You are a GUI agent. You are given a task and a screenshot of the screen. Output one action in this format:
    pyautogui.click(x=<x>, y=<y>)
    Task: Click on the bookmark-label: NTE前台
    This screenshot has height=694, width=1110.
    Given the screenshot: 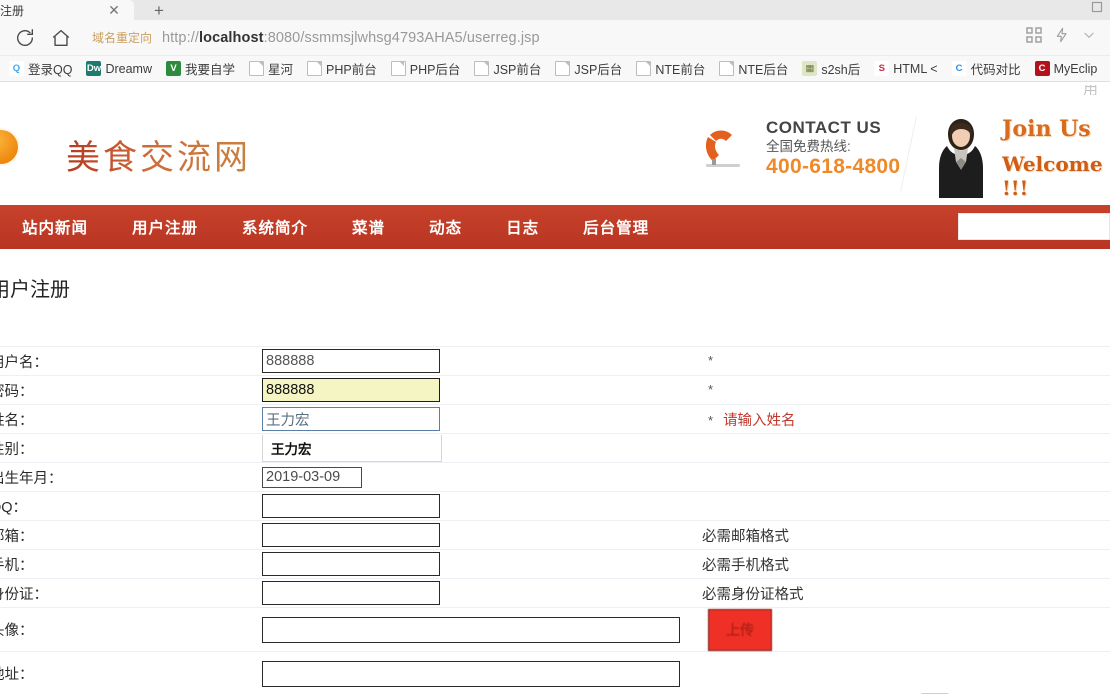 What is the action you would take?
    pyautogui.click(x=680, y=70)
    